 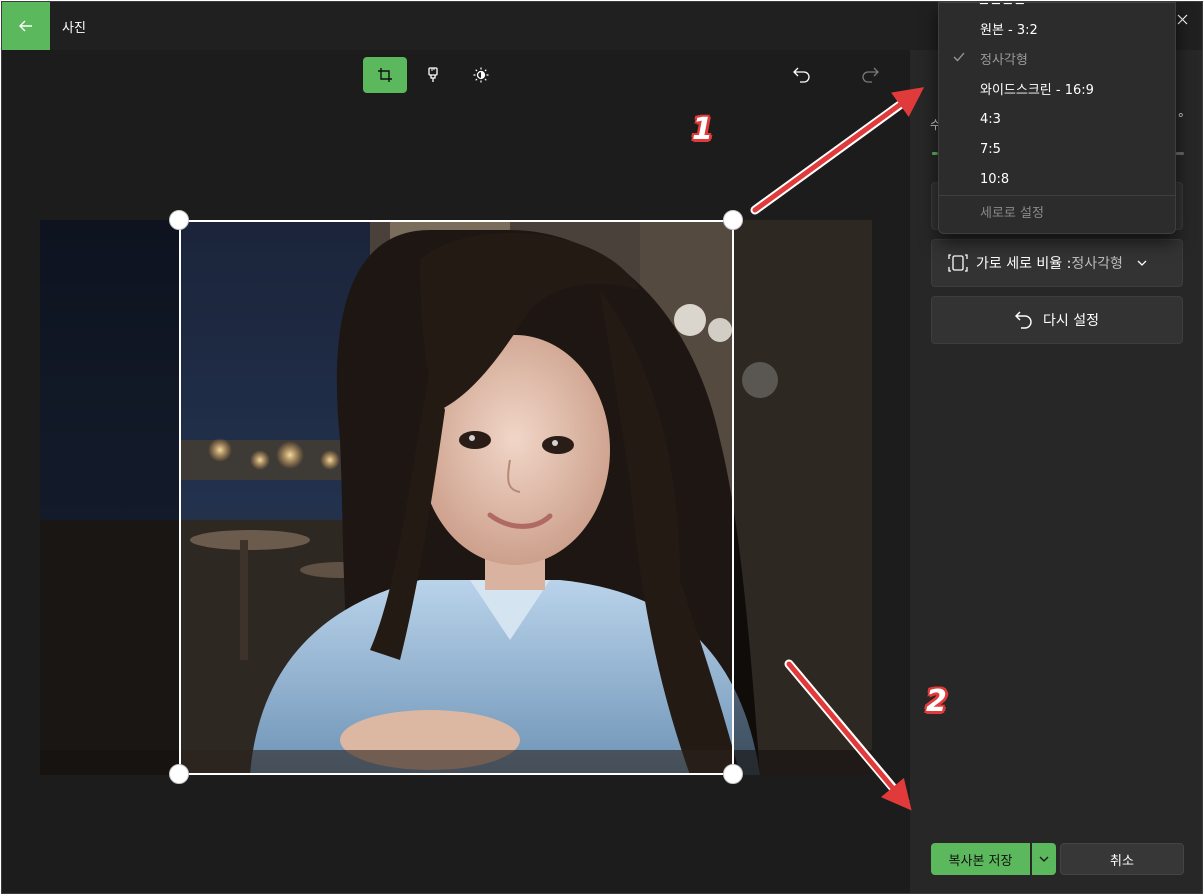 I want to click on annotation-number-1: 1, so click(x=702, y=129).